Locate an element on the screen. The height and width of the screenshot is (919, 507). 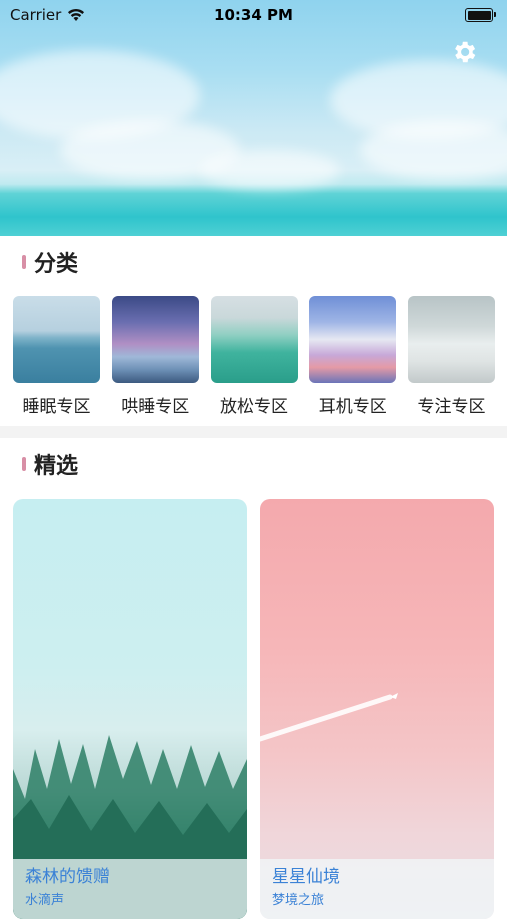
category-item-relax: 放松专区 is located at coordinates (254, 356).